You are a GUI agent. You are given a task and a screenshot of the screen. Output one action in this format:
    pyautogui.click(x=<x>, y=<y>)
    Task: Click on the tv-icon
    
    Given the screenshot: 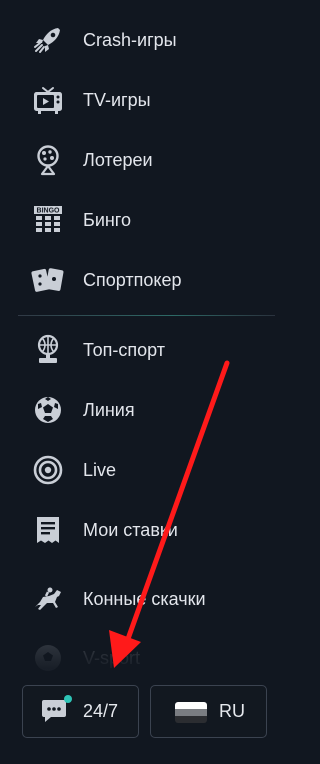 What is the action you would take?
    pyautogui.click(x=48, y=100)
    